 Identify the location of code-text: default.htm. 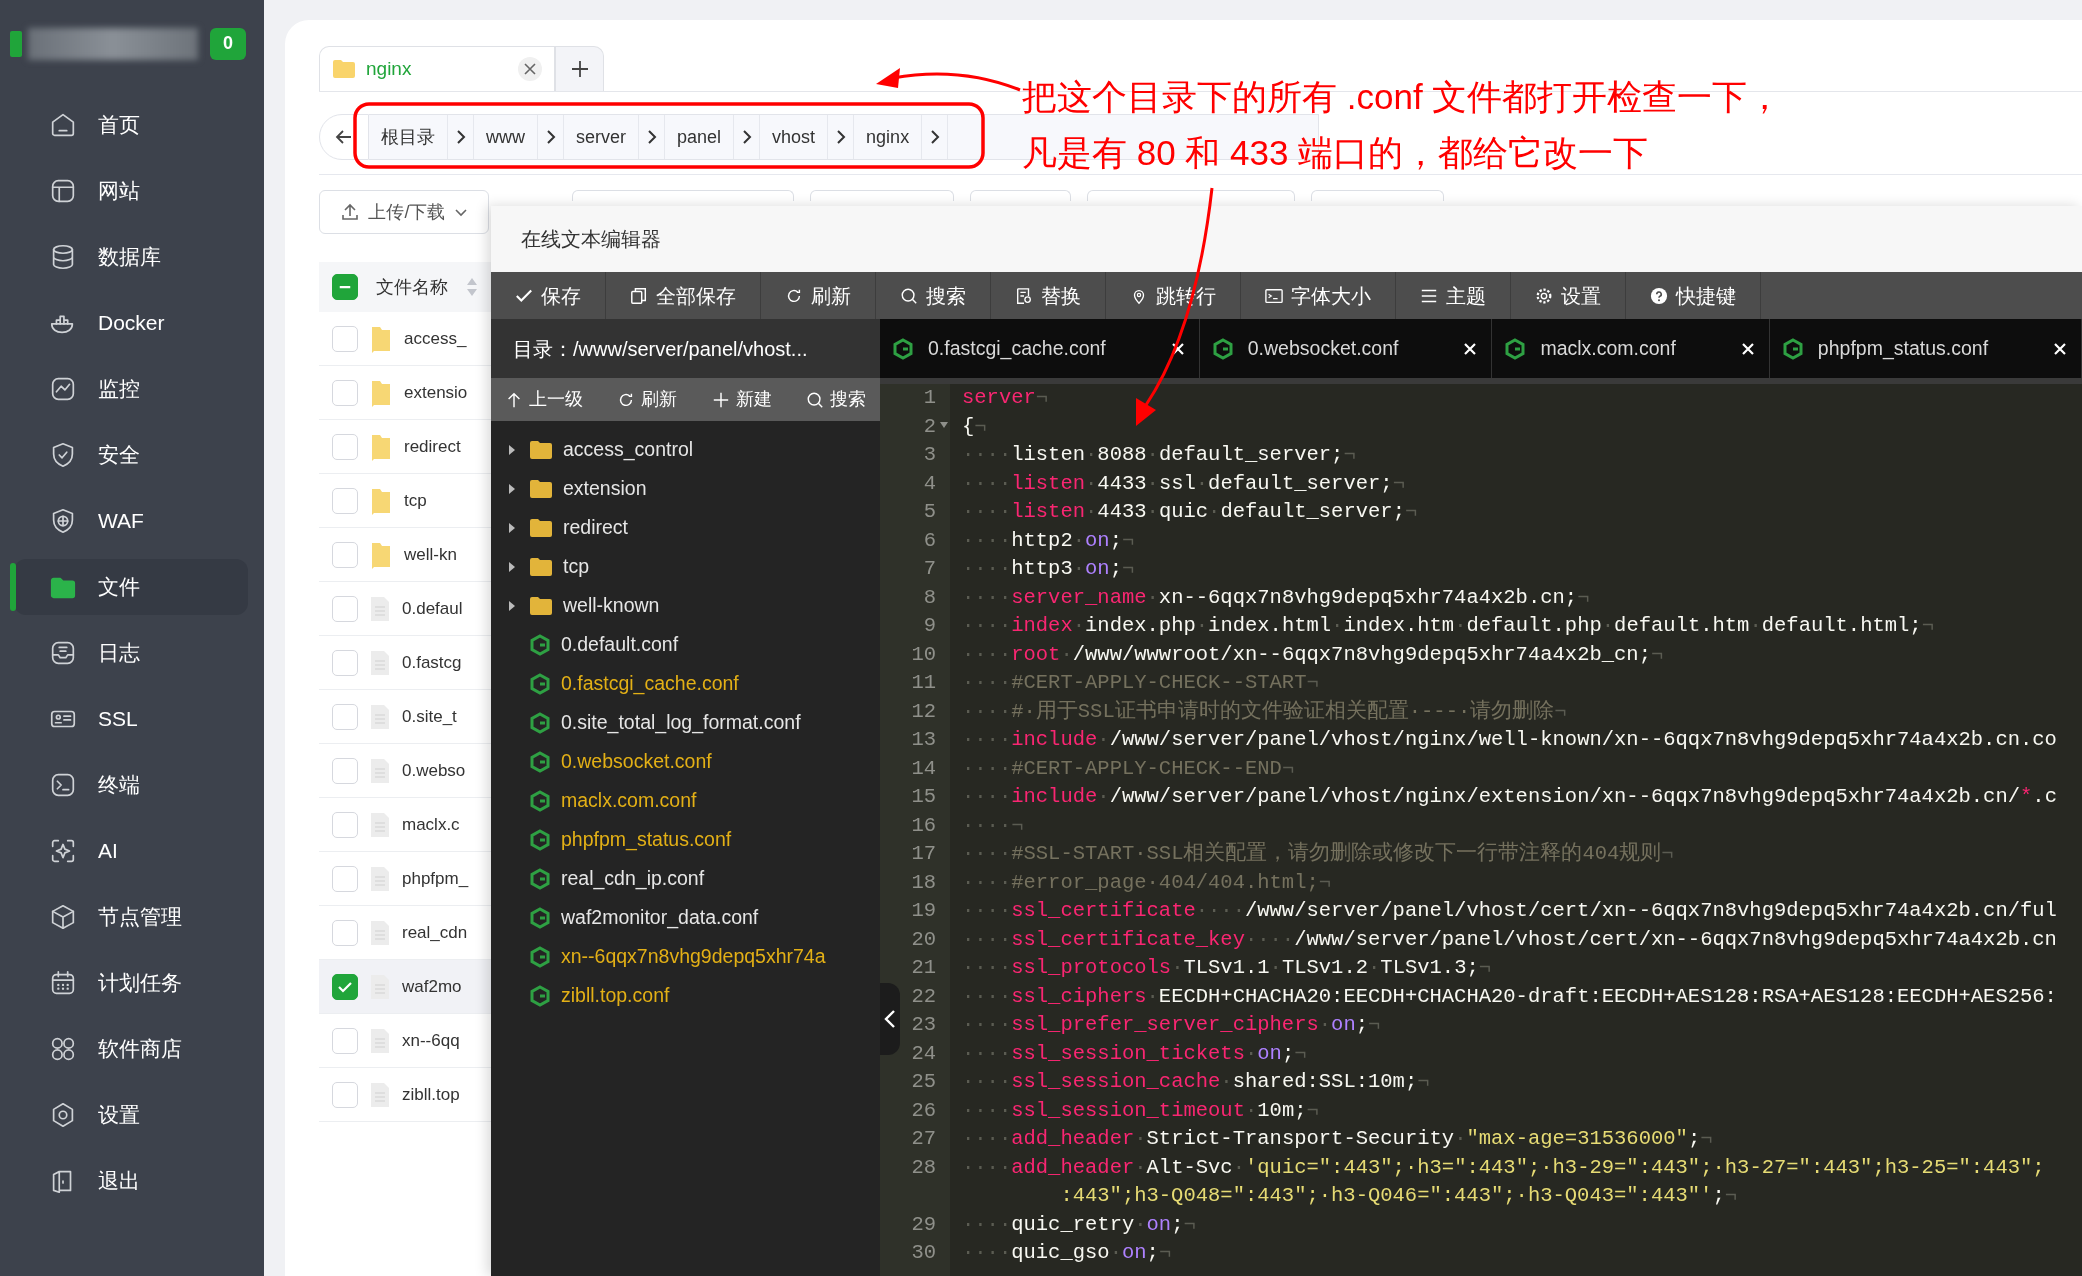
(1682, 626).